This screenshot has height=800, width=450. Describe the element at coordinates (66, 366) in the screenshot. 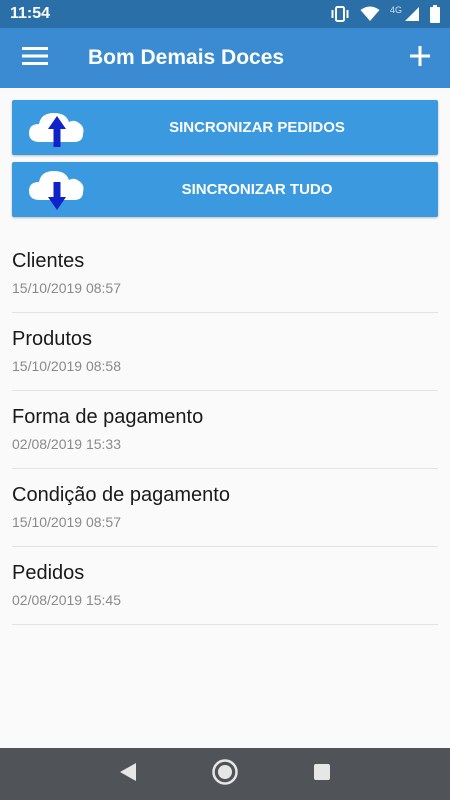

I see `list-item-date: 15/10/2019 08:58` at that location.